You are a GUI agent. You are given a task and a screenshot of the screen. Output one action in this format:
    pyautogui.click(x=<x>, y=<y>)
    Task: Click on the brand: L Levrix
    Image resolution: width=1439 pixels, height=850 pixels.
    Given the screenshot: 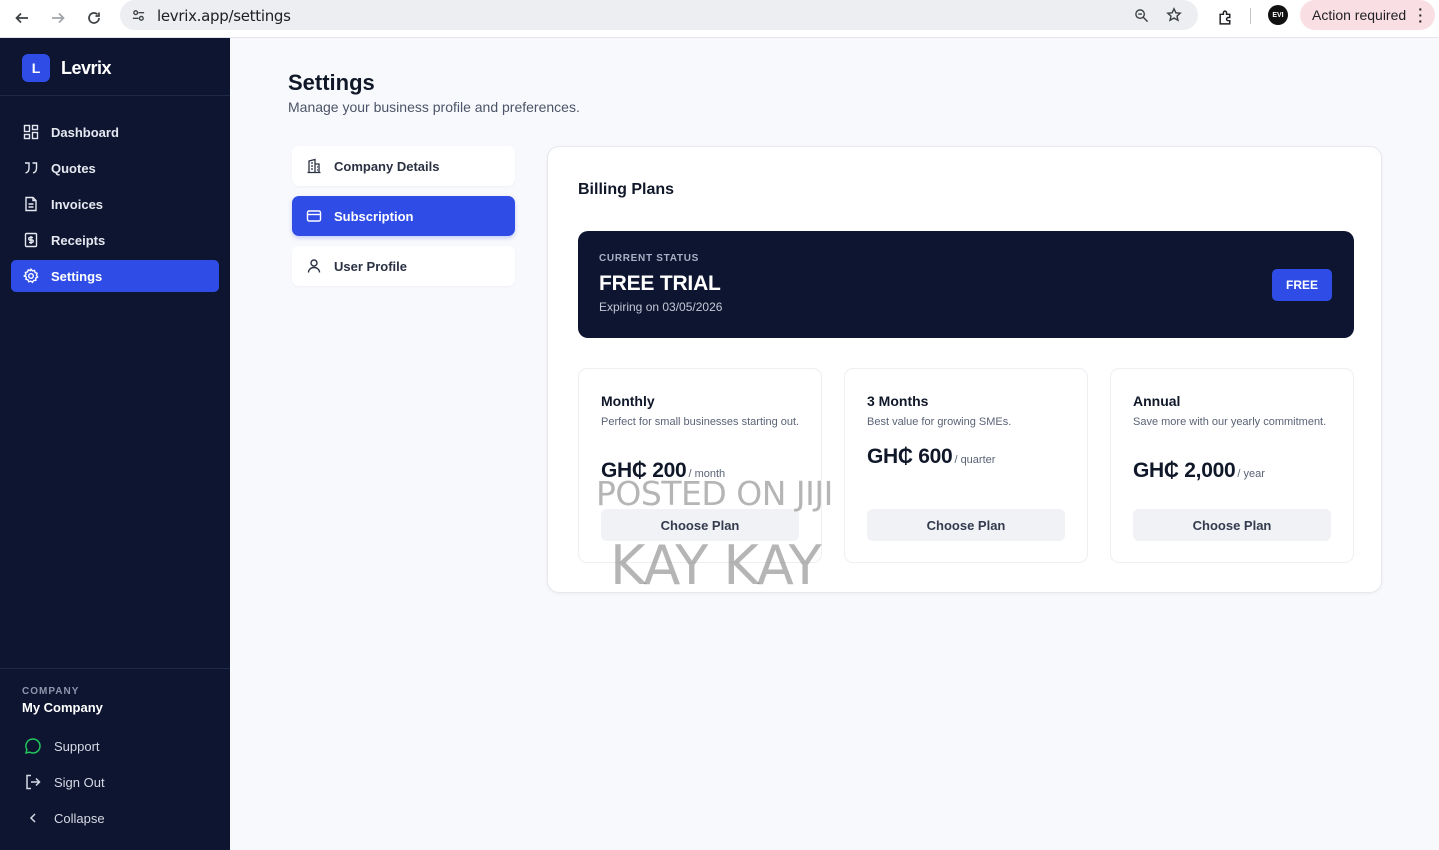 What is the action you would take?
    pyautogui.click(x=67, y=68)
    